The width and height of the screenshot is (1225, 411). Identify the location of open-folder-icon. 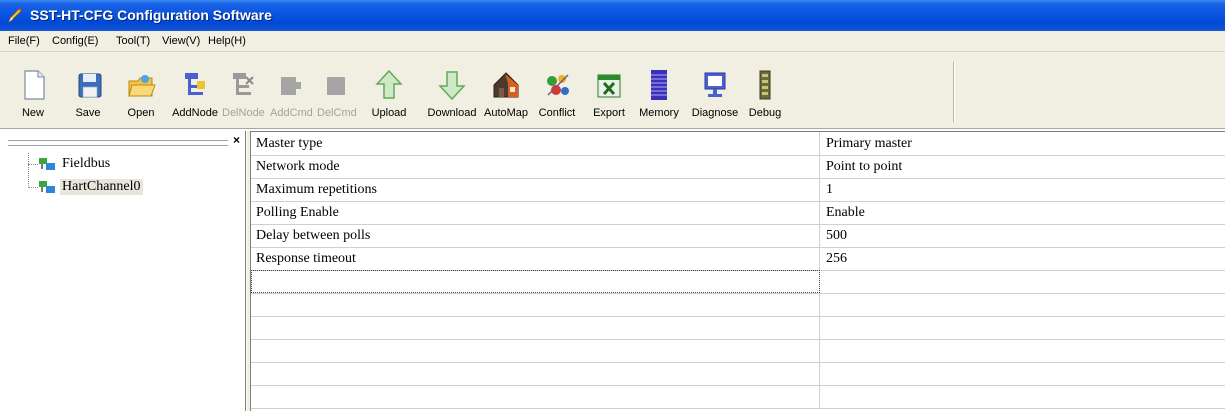
(142, 86).